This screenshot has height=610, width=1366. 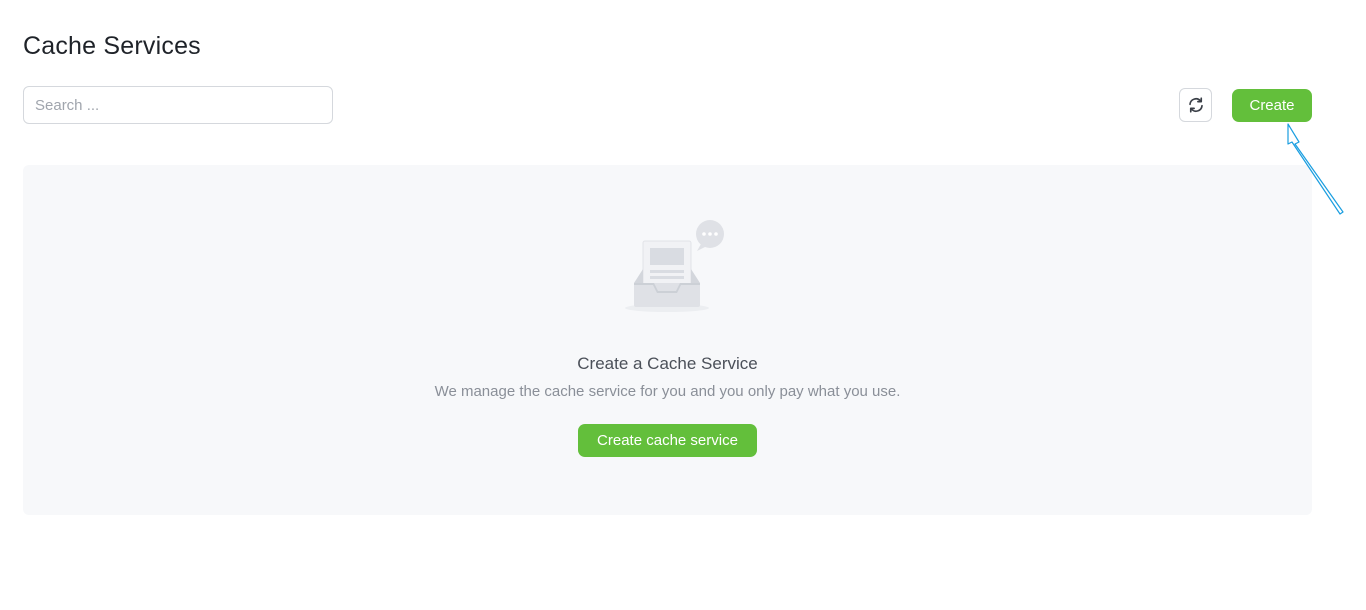 What do you see at coordinates (674, 266) in the screenshot?
I see `empty-inbox-icon` at bounding box center [674, 266].